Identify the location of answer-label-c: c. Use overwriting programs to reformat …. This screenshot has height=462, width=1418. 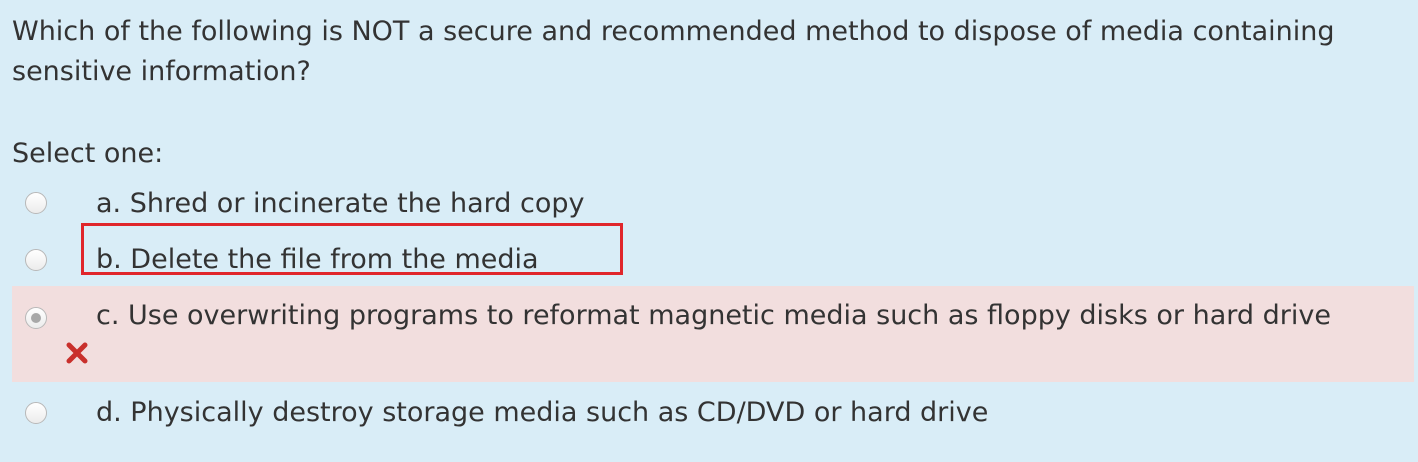
(713, 316).